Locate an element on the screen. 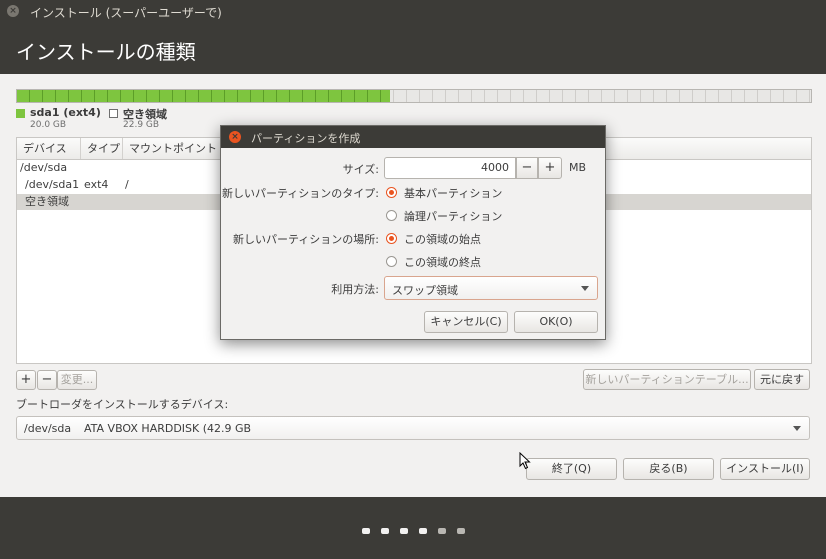 This screenshot has height=559, width=826. column-type: タイプ is located at coordinates (102, 148).